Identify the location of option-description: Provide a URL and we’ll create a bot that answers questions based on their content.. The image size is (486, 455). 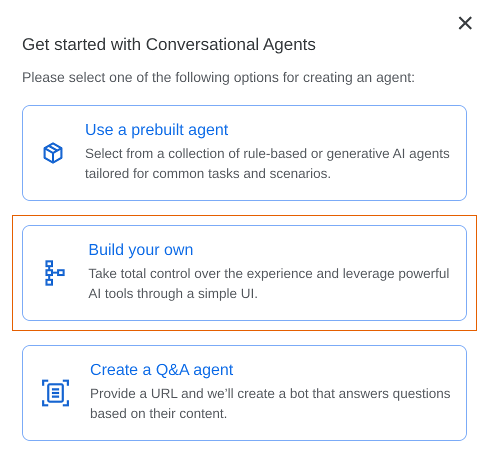
(271, 404).